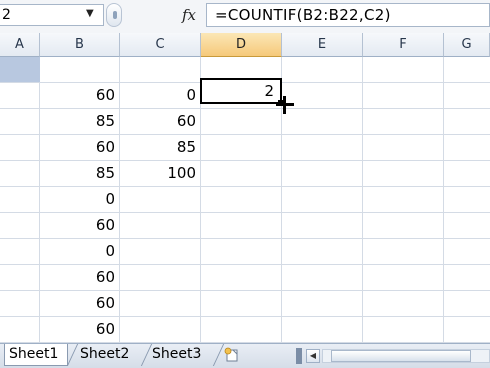  What do you see at coordinates (160, 121) in the screenshot?
I see `cell-c: 60` at bounding box center [160, 121].